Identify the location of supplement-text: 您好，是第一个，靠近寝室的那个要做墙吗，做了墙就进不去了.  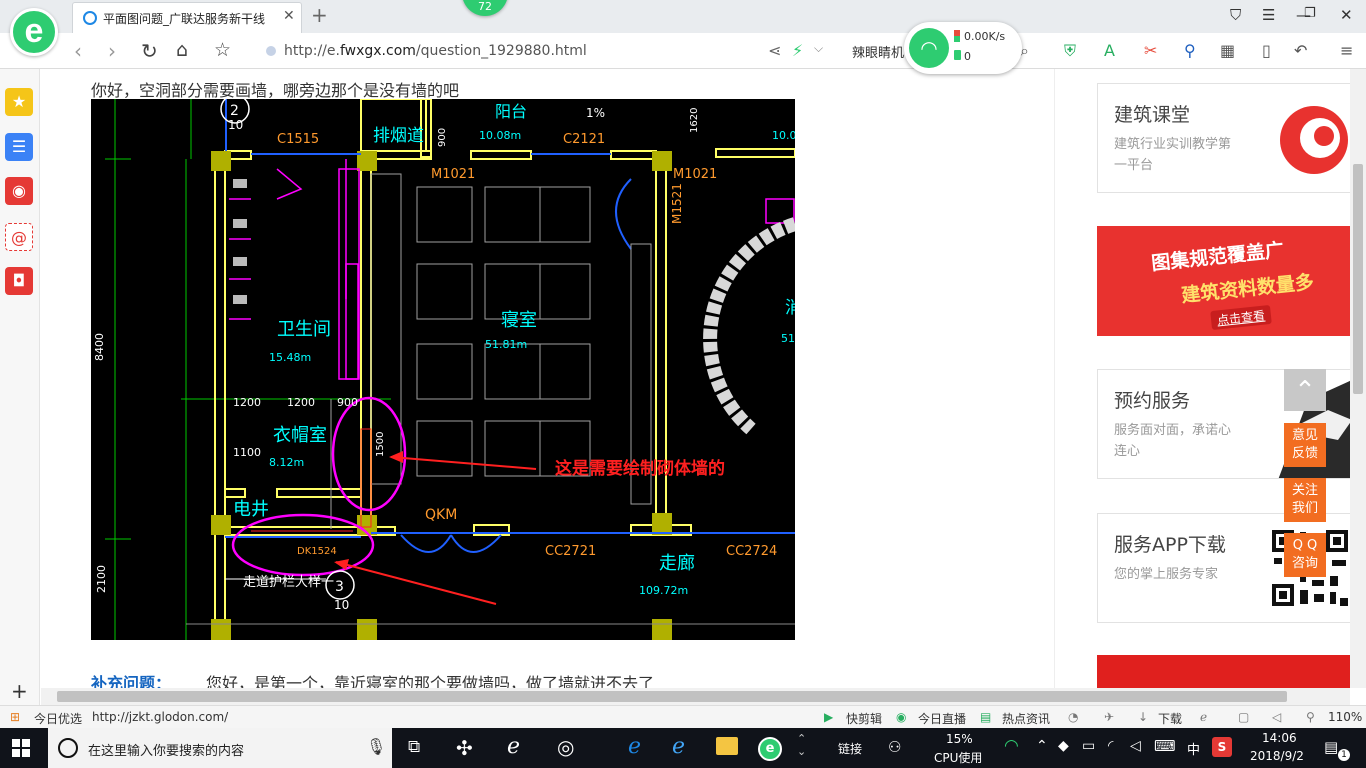
(430, 681).